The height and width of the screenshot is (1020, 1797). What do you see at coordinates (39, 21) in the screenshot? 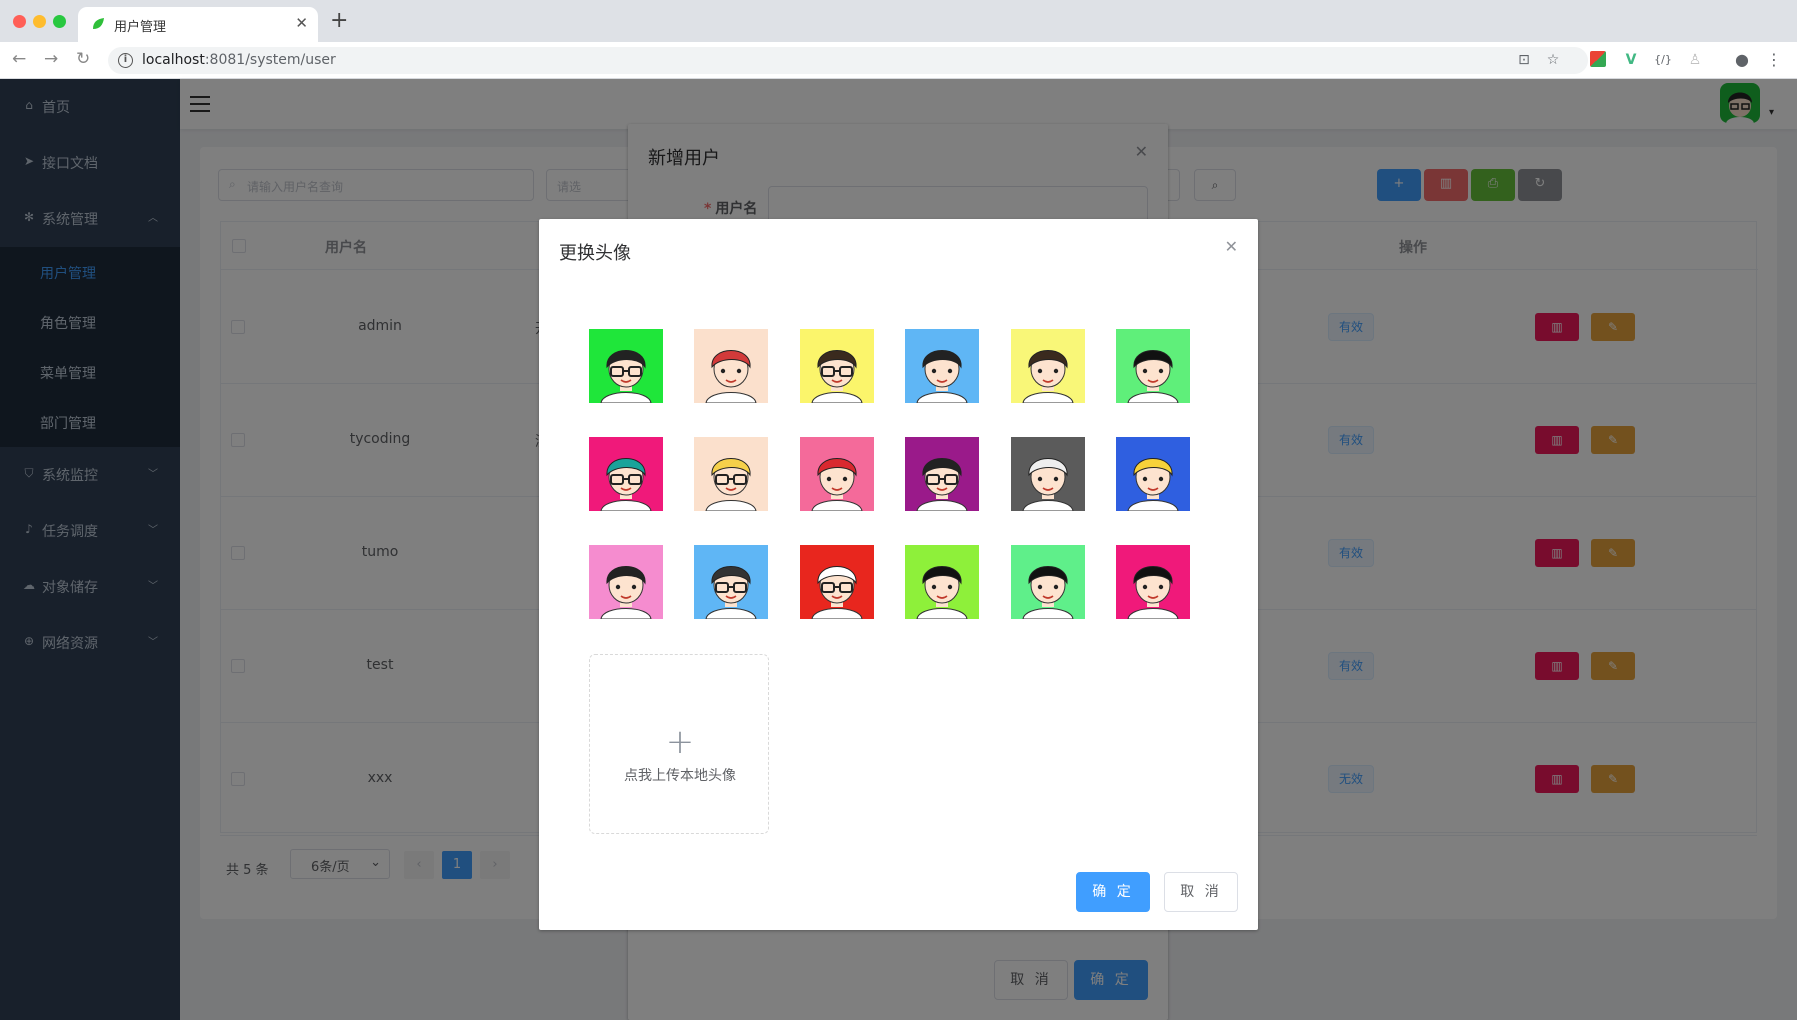
I see `window-minimize-button` at bounding box center [39, 21].